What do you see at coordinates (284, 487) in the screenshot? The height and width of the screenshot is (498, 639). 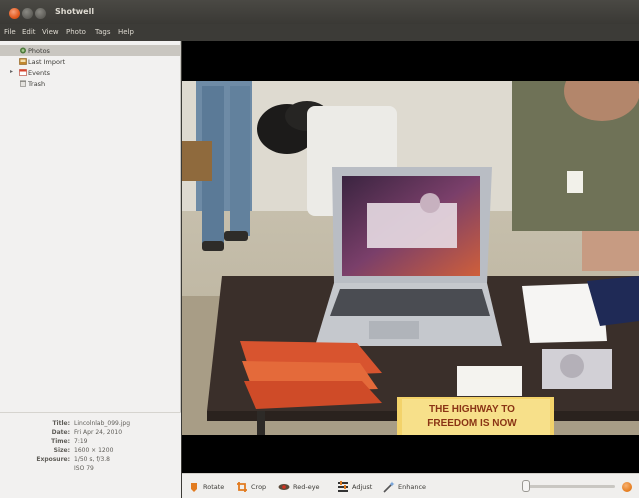 I see `red-eye-icon` at bounding box center [284, 487].